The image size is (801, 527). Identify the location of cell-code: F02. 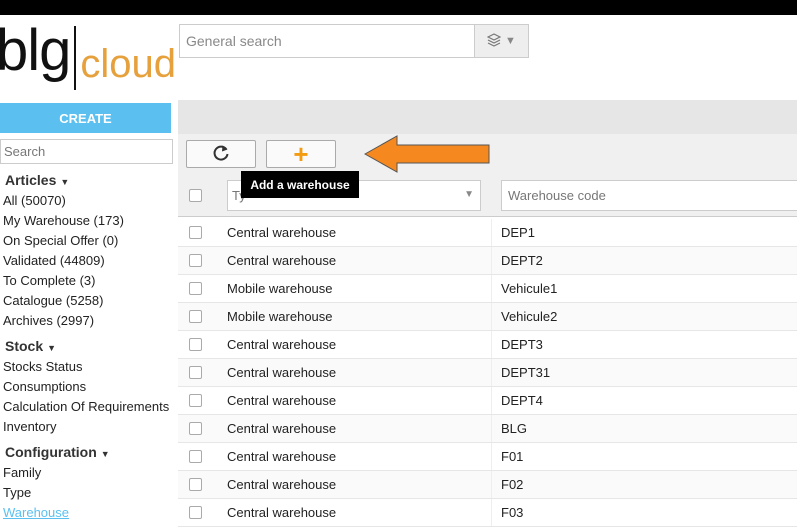
(512, 484).